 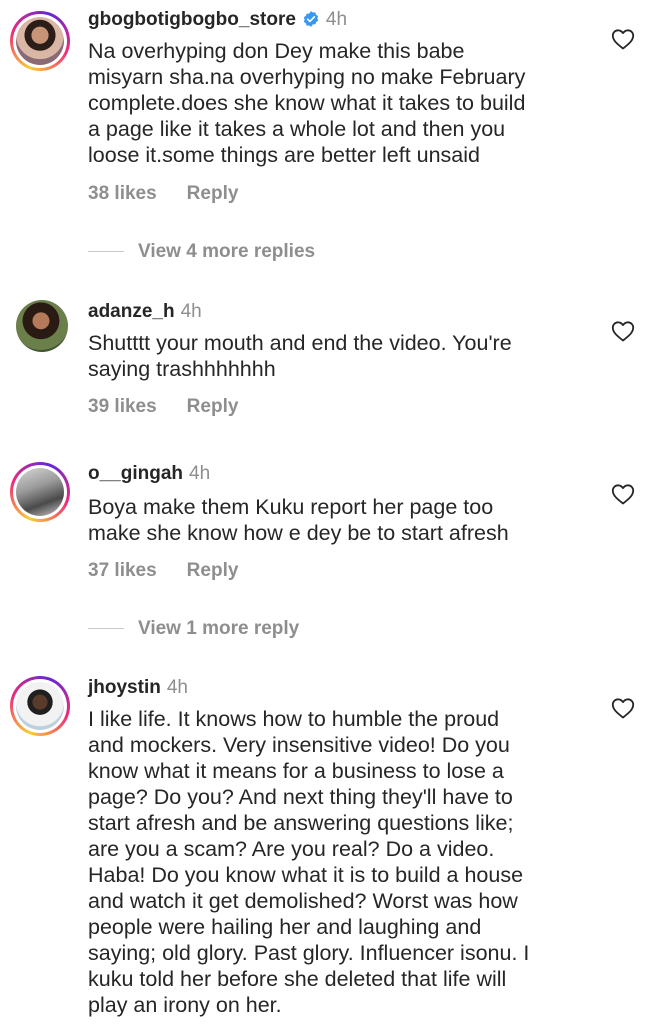 What do you see at coordinates (122, 193) in the screenshot?
I see `likes-count: 38 likes` at bounding box center [122, 193].